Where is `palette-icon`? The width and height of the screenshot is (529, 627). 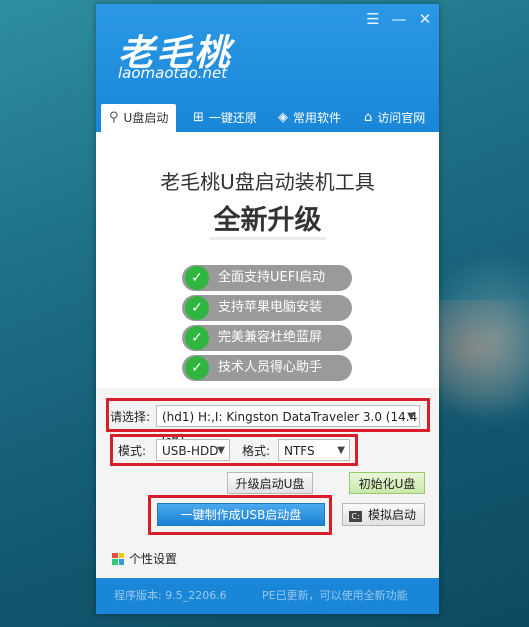
palette-icon is located at coordinates (118, 558).